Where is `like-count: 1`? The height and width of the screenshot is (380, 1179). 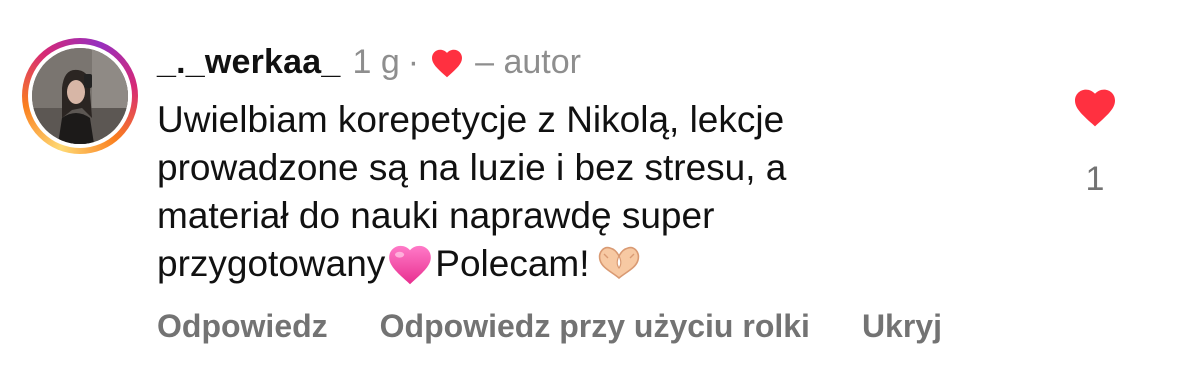 like-count: 1 is located at coordinates (1095, 179).